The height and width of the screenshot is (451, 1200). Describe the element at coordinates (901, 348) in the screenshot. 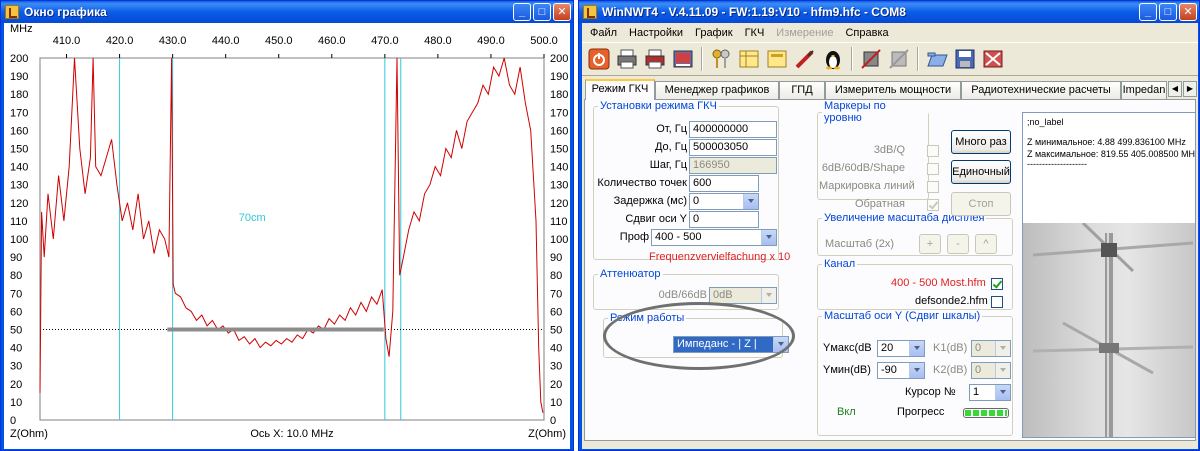

I see `ymax-select: 20` at that location.